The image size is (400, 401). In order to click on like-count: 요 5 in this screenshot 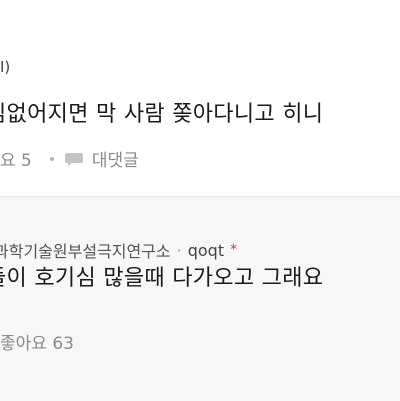, I will do `click(16, 158)`.